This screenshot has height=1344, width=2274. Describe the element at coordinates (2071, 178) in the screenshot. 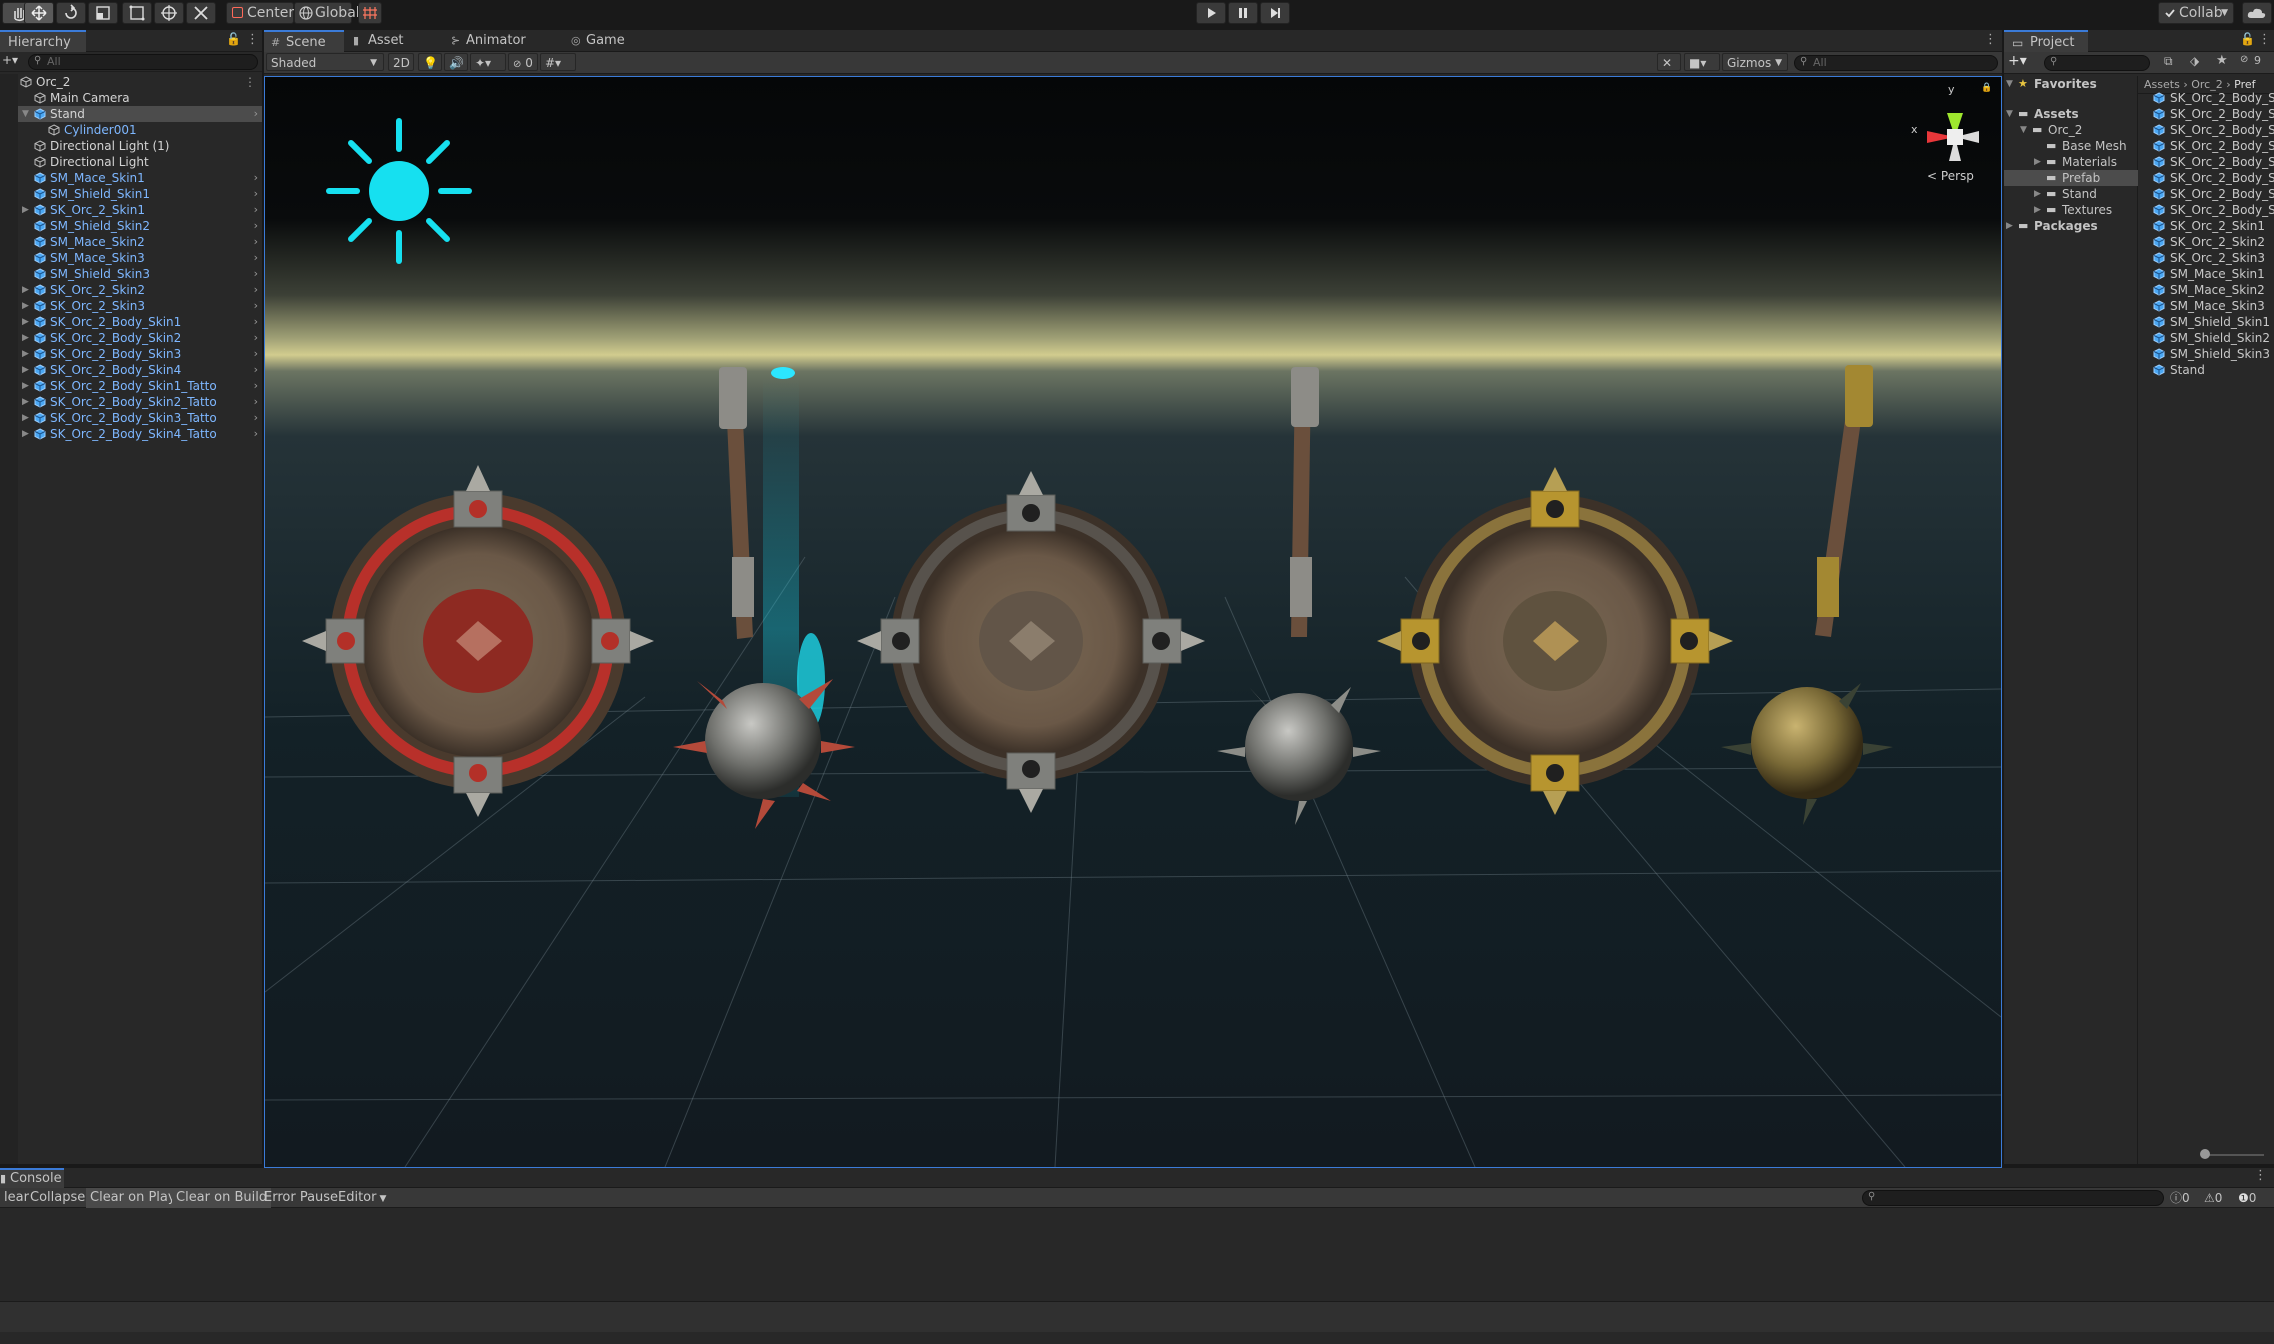

I see `project-tree-item: ▬ Prefab` at that location.